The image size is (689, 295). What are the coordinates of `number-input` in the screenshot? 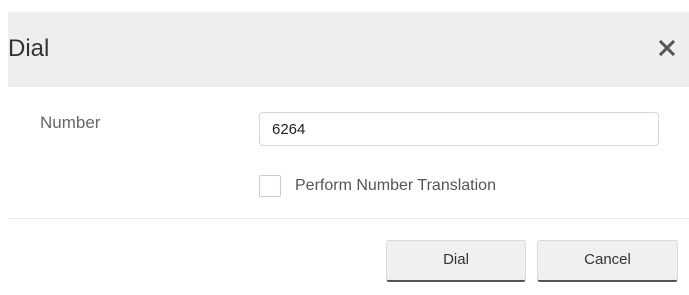 It's located at (459, 129).